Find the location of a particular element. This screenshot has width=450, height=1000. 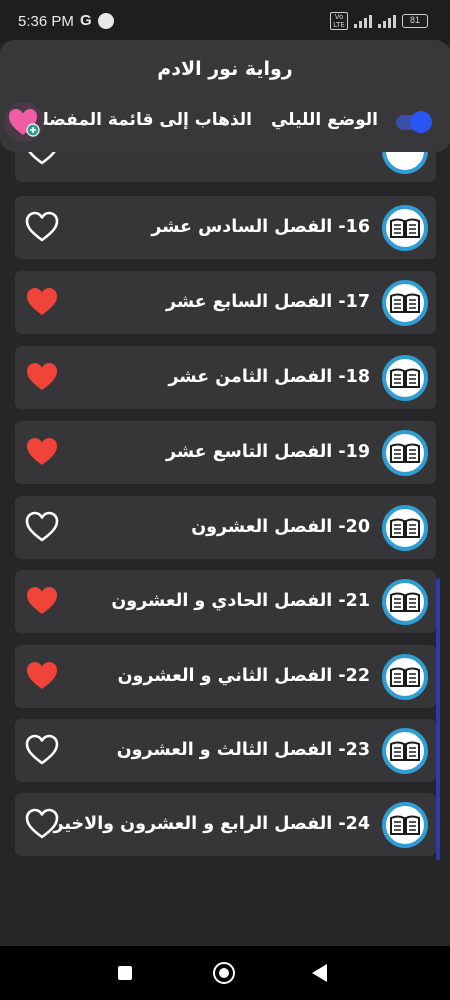

chapter-row: 19- الفصل التاسع عشر is located at coordinates (225, 452).